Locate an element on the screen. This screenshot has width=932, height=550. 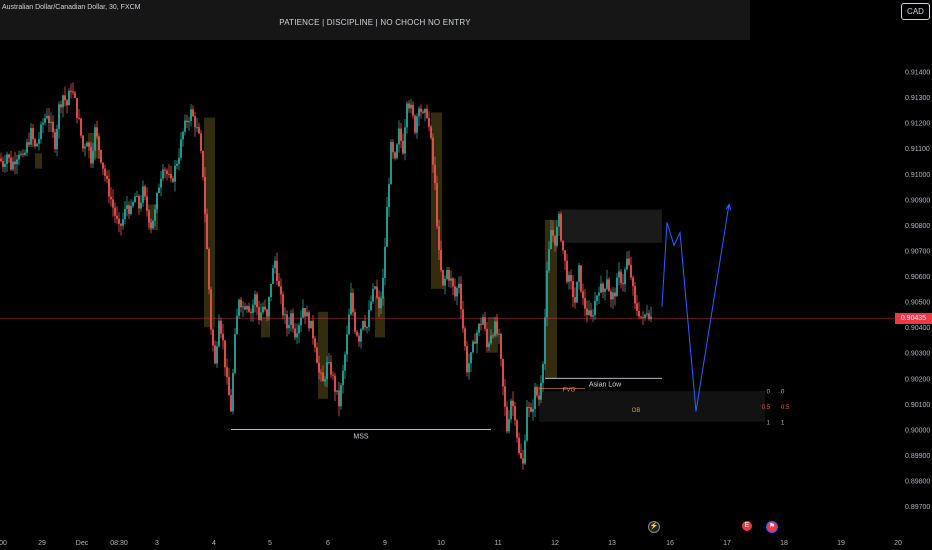
order-block-zone is located at coordinates (209, 222).